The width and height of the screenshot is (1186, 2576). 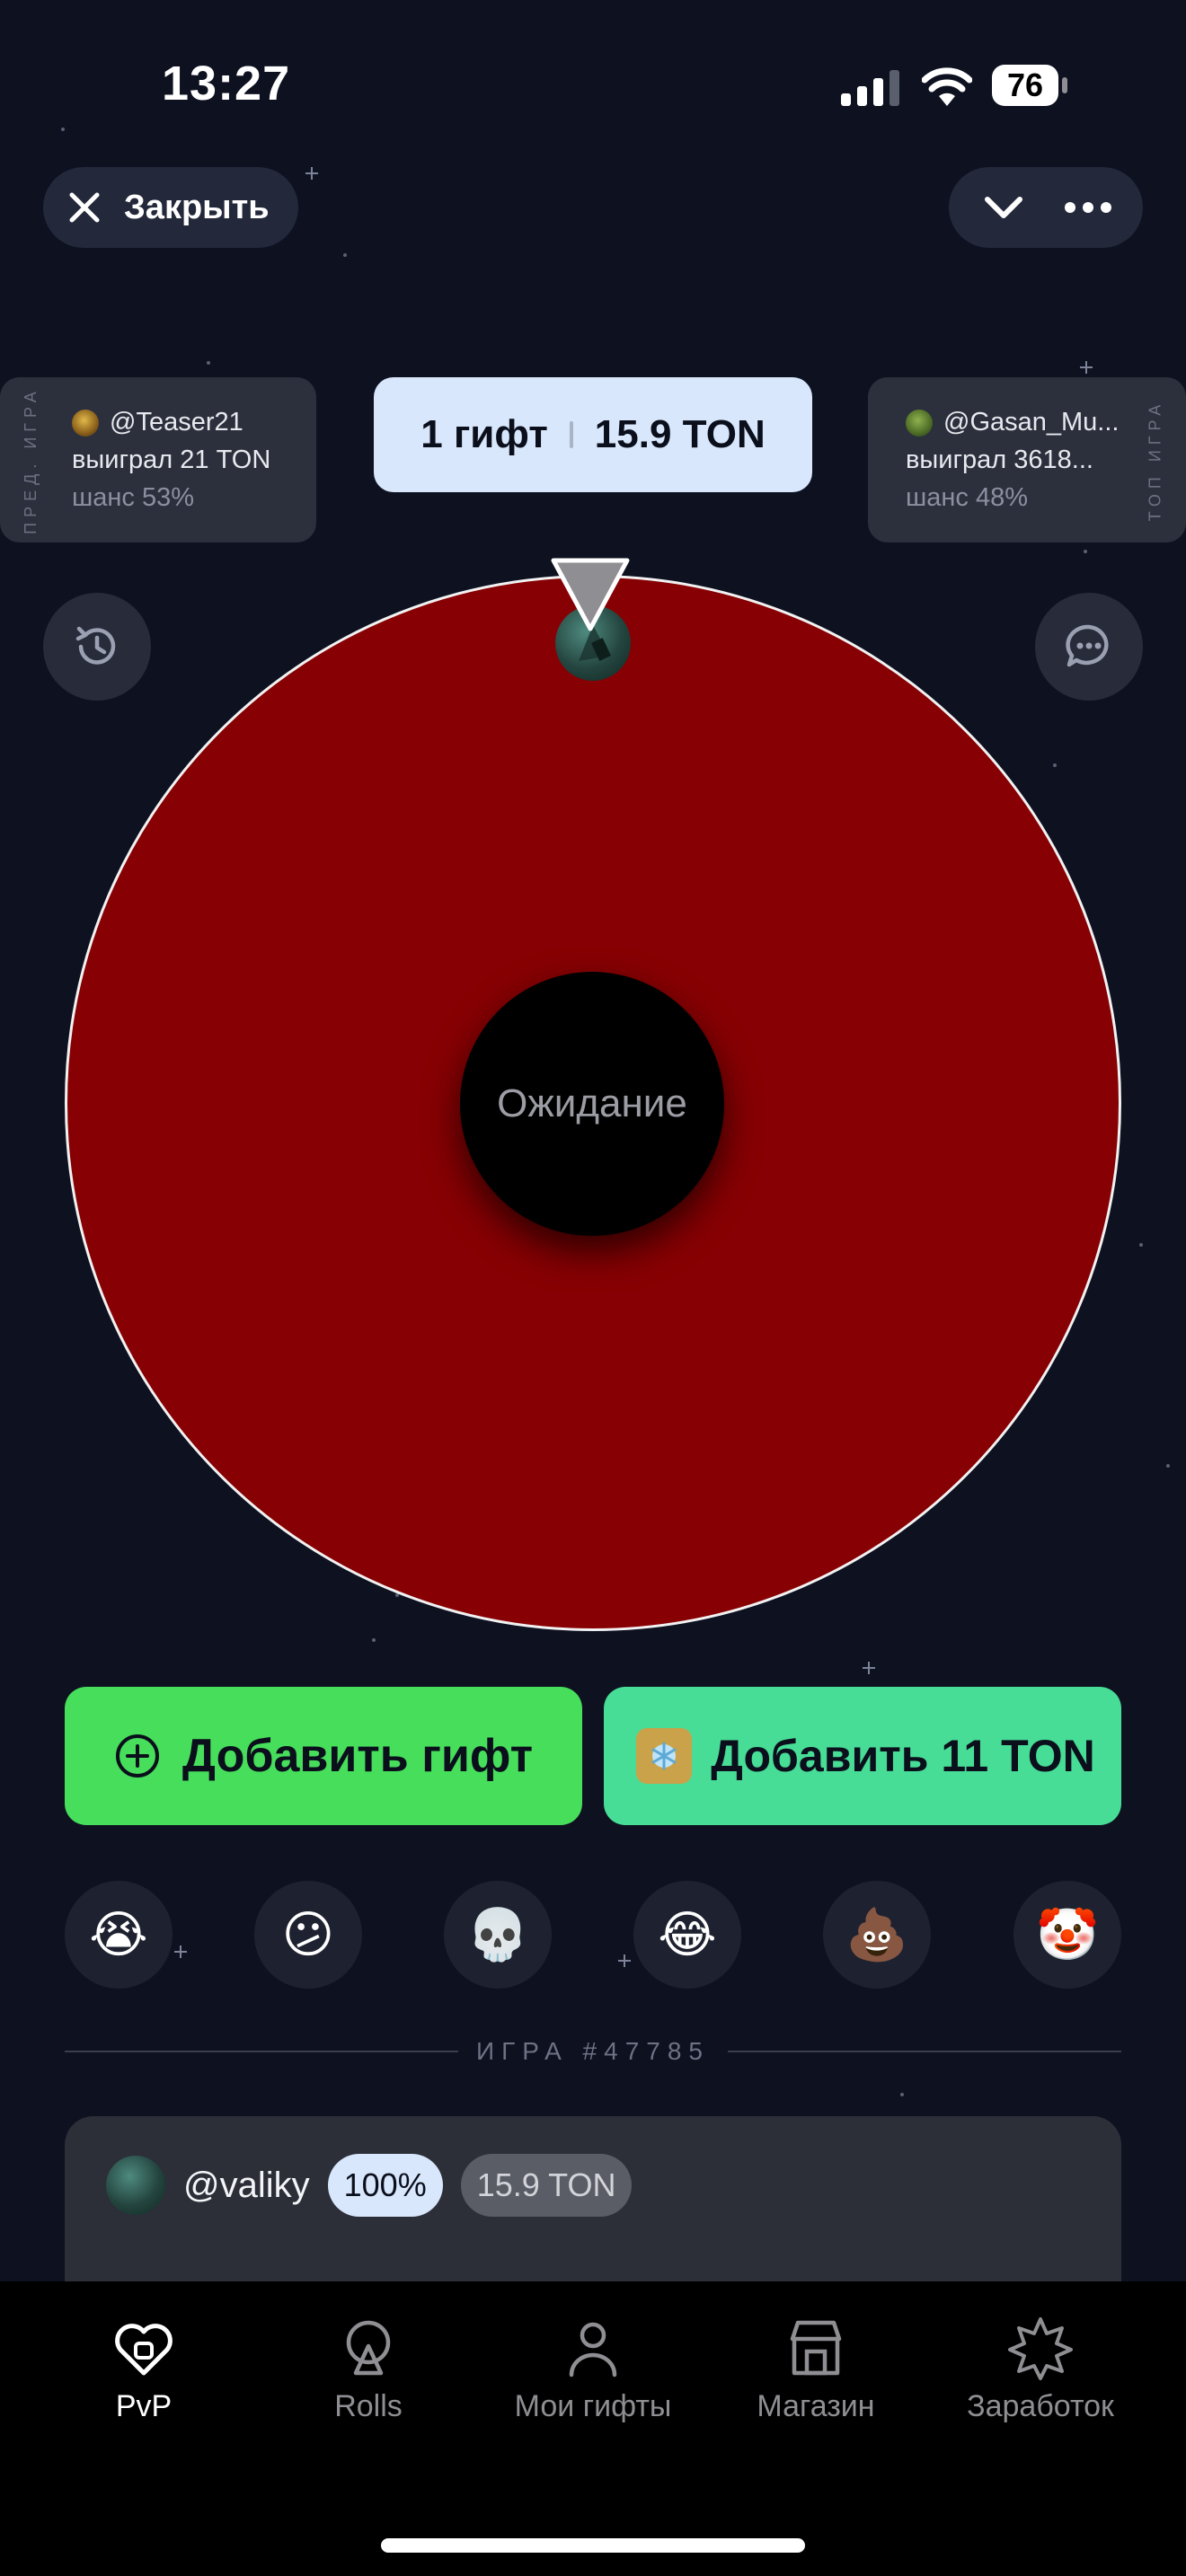 What do you see at coordinates (484, 434) in the screenshot?
I see `gift-count: 1 гифт` at bounding box center [484, 434].